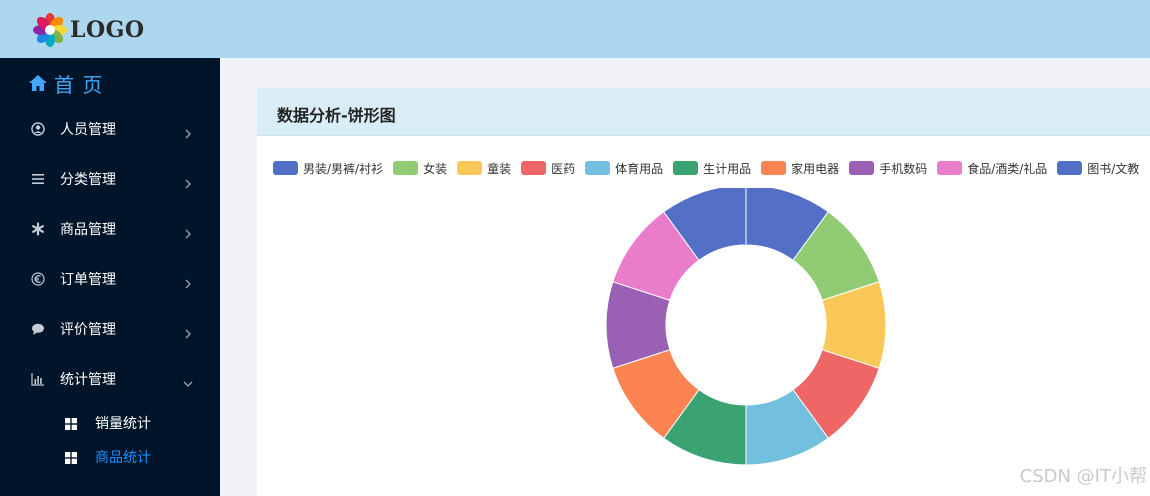 The image size is (1150, 496). I want to click on sidebar-item-reviews: 评价管理, so click(110, 329).